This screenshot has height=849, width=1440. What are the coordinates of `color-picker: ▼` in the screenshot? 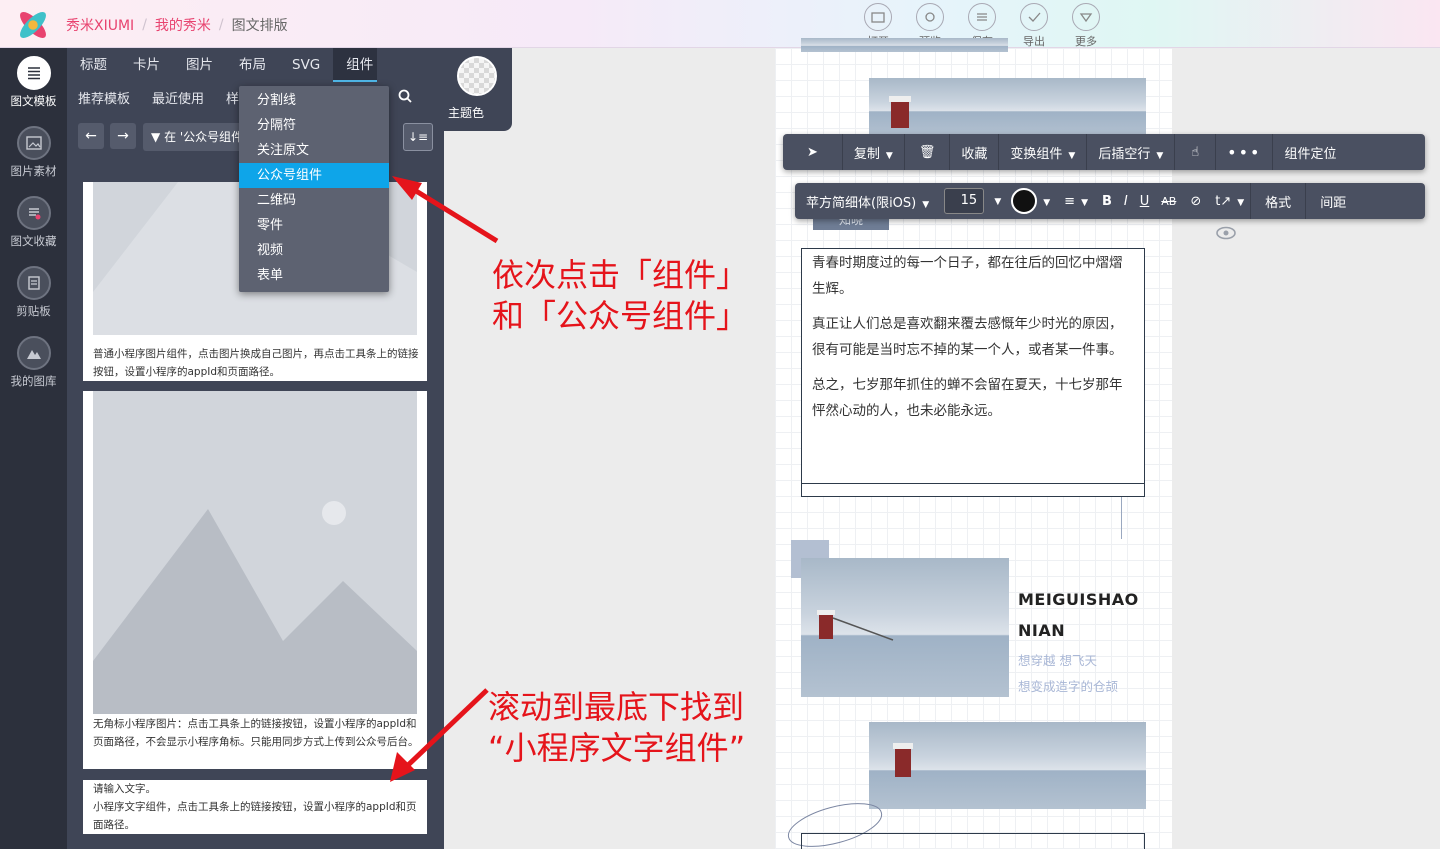 It's located at (1030, 201).